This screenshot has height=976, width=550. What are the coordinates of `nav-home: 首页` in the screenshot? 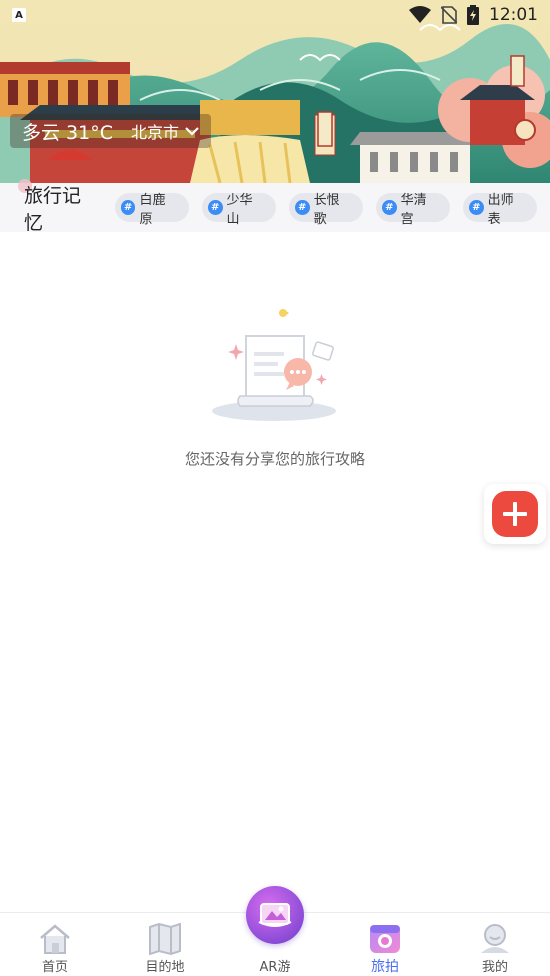 It's located at (55, 944).